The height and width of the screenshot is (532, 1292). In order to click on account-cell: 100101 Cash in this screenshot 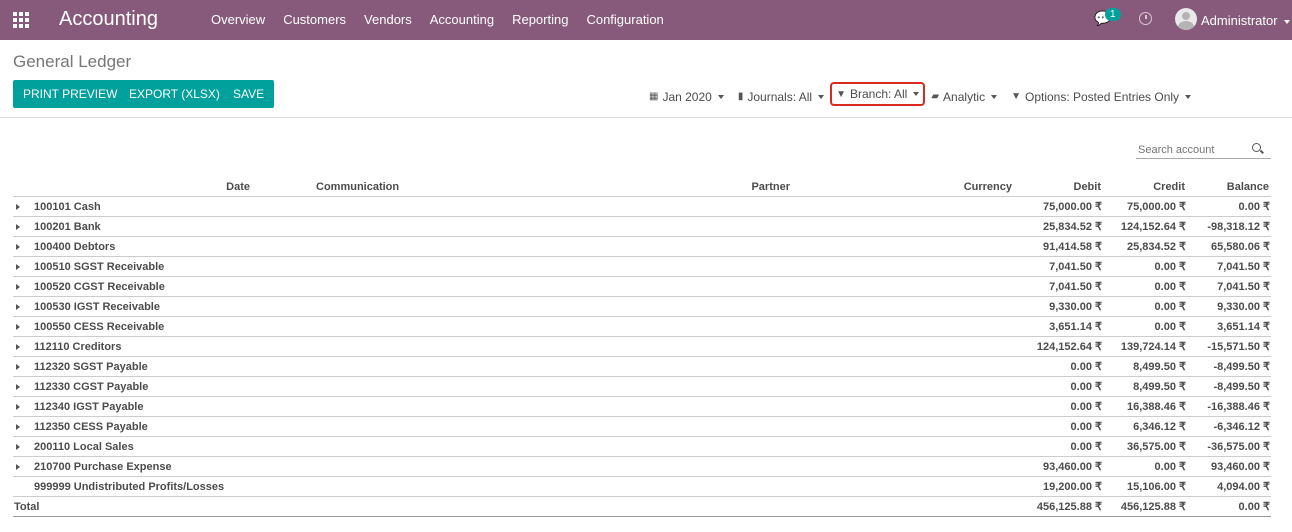, I will do `click(513, 206)`.